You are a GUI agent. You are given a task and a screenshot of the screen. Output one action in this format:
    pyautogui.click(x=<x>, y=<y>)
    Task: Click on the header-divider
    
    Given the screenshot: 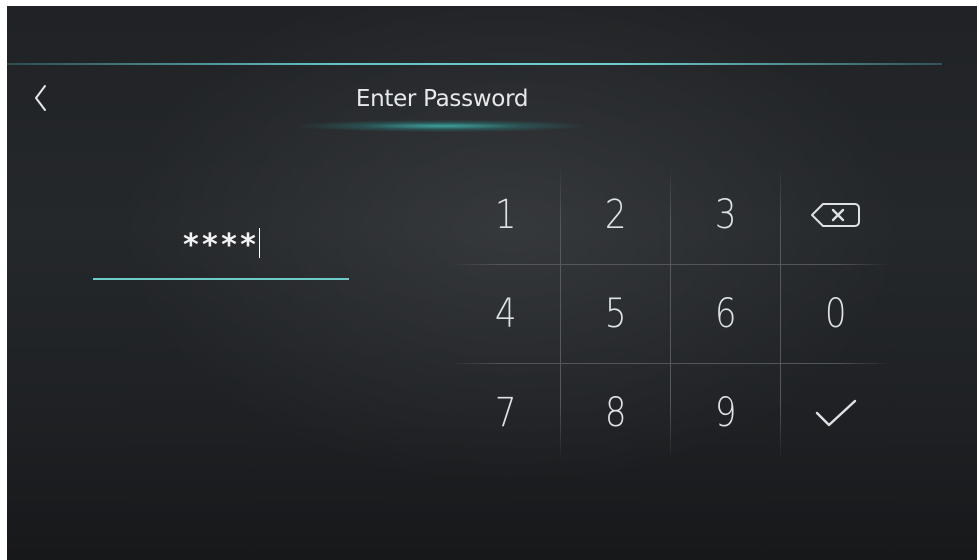 What is the action you would take?
    pyautogui.click(x=474, y=64)
    